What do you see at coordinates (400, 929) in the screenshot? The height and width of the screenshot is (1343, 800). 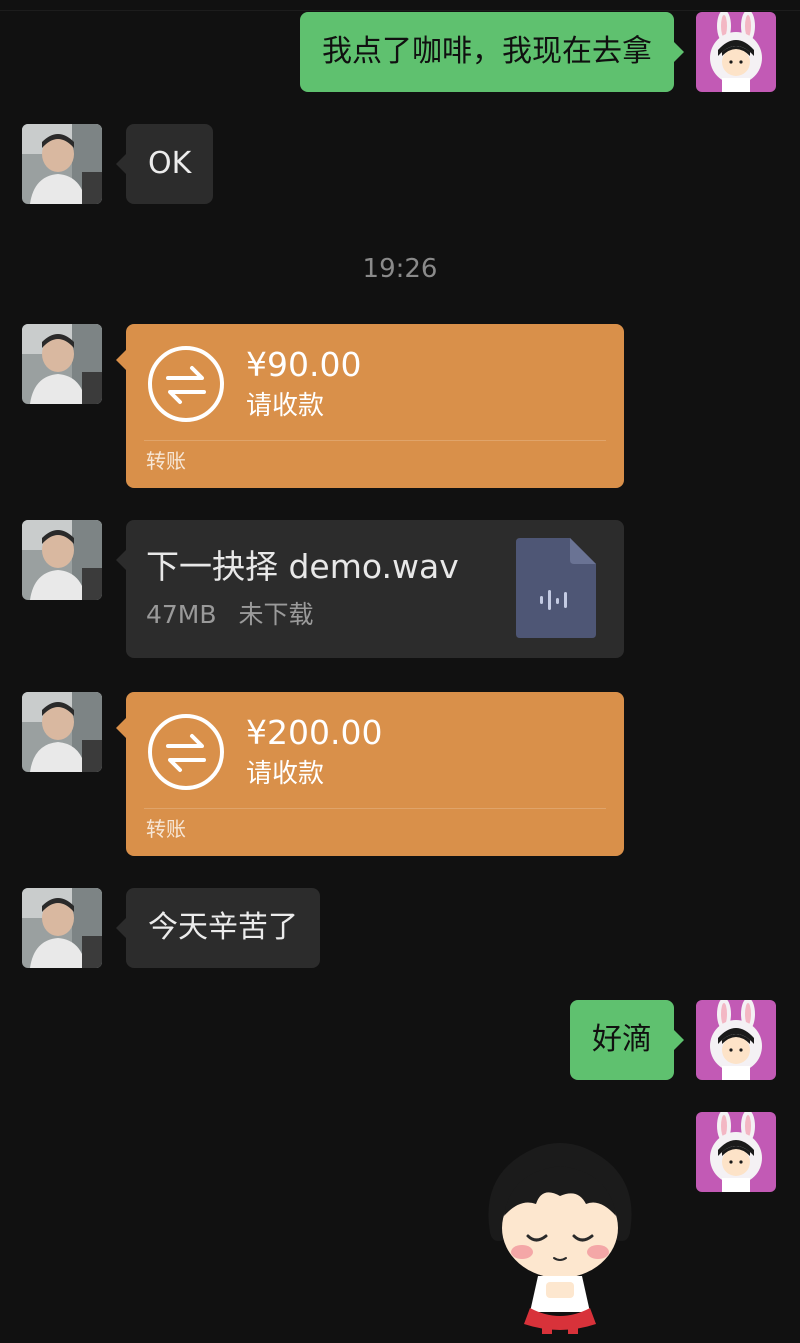 I see `message-row-incoming-2: 今天辛苦了` at bounding box center [400, 929].